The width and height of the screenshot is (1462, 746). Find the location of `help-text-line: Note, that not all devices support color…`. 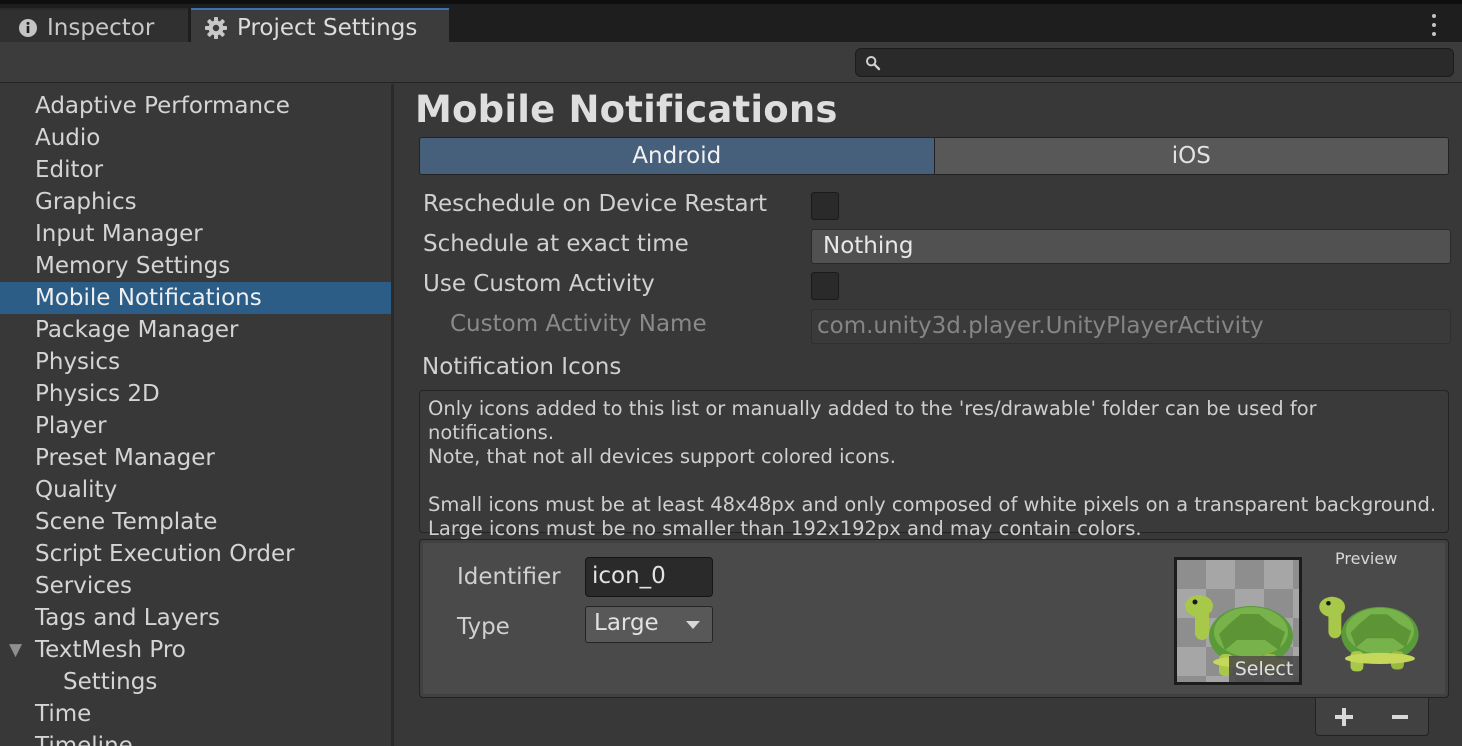

help-text-line: Note, that not all devices support color… is located at coordinates (662, 456).